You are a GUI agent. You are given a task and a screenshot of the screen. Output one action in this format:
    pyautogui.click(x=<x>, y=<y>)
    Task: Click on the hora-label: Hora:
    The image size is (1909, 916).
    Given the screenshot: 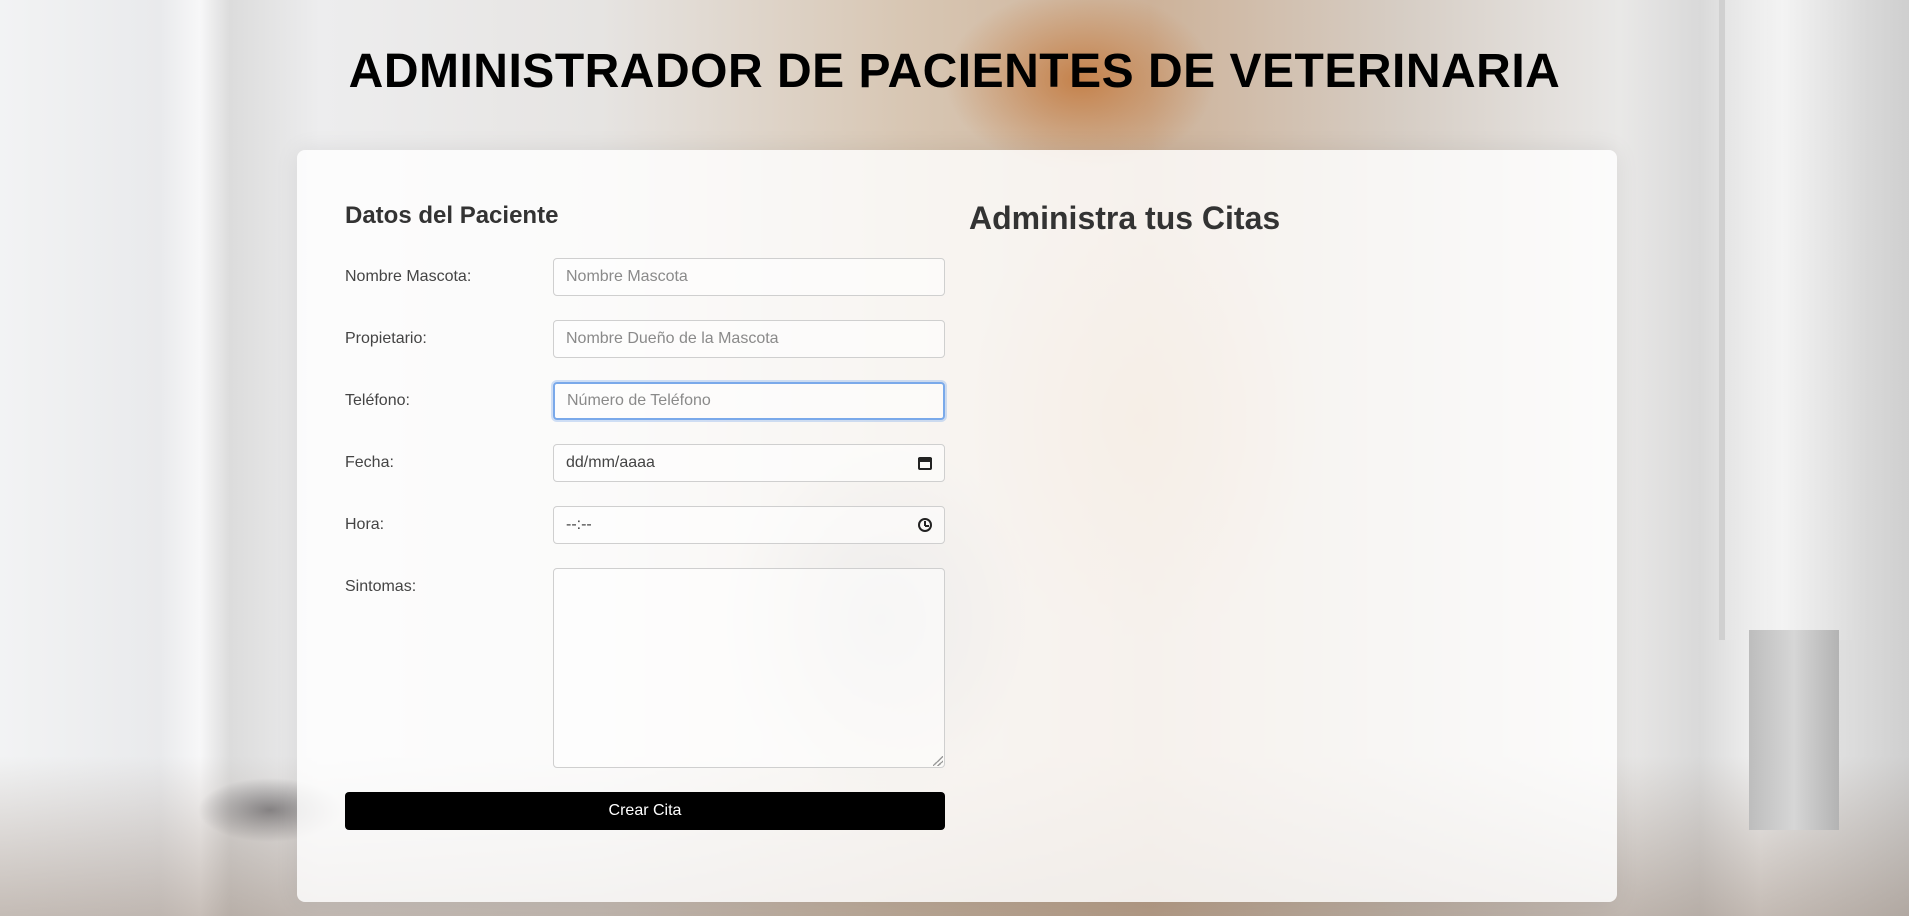 What is the action you would take?
    pyautogui.click(x=365, y=524)
    